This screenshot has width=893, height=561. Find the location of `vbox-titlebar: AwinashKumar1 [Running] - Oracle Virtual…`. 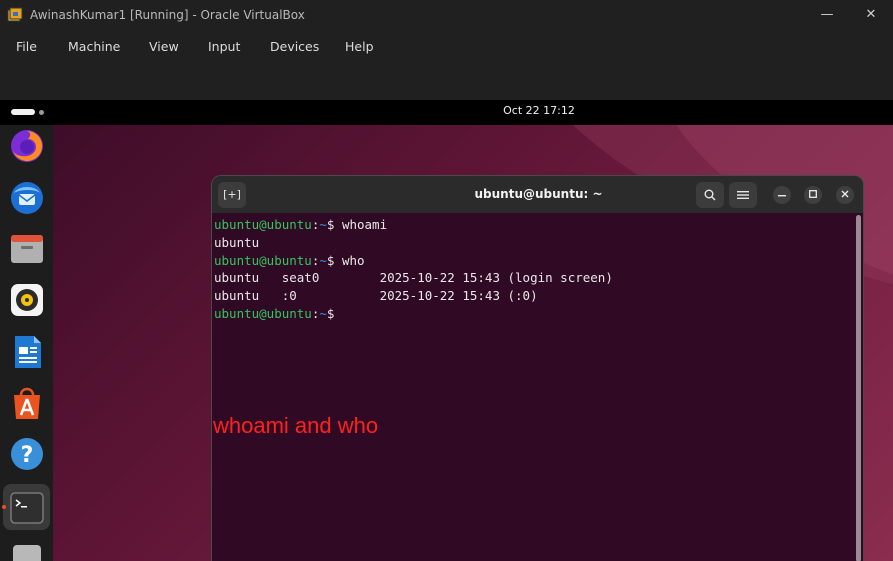

vbox-titlebar: AwinashKumar1 [Running] - Oracle Virtual… is located at coordinates (446, 15).